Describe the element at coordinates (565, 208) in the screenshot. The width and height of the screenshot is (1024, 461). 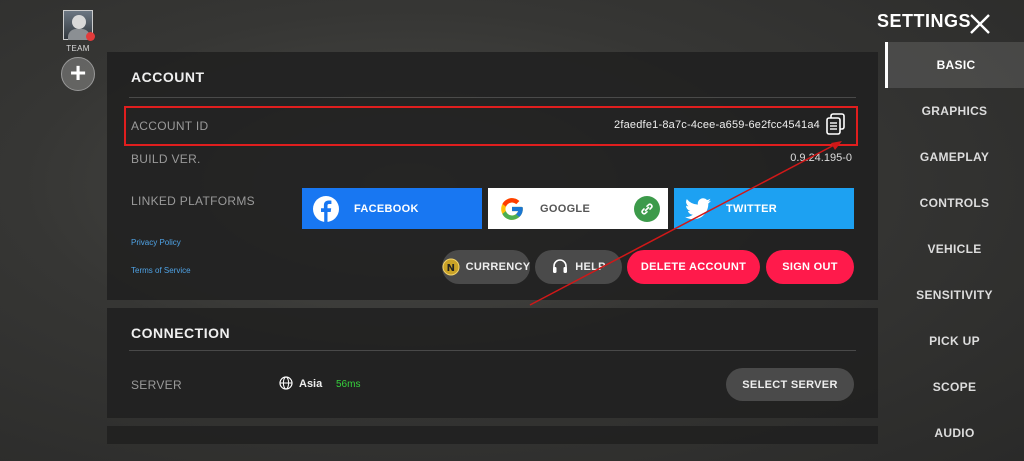
I see `google-label: GOOGLE` at that location.